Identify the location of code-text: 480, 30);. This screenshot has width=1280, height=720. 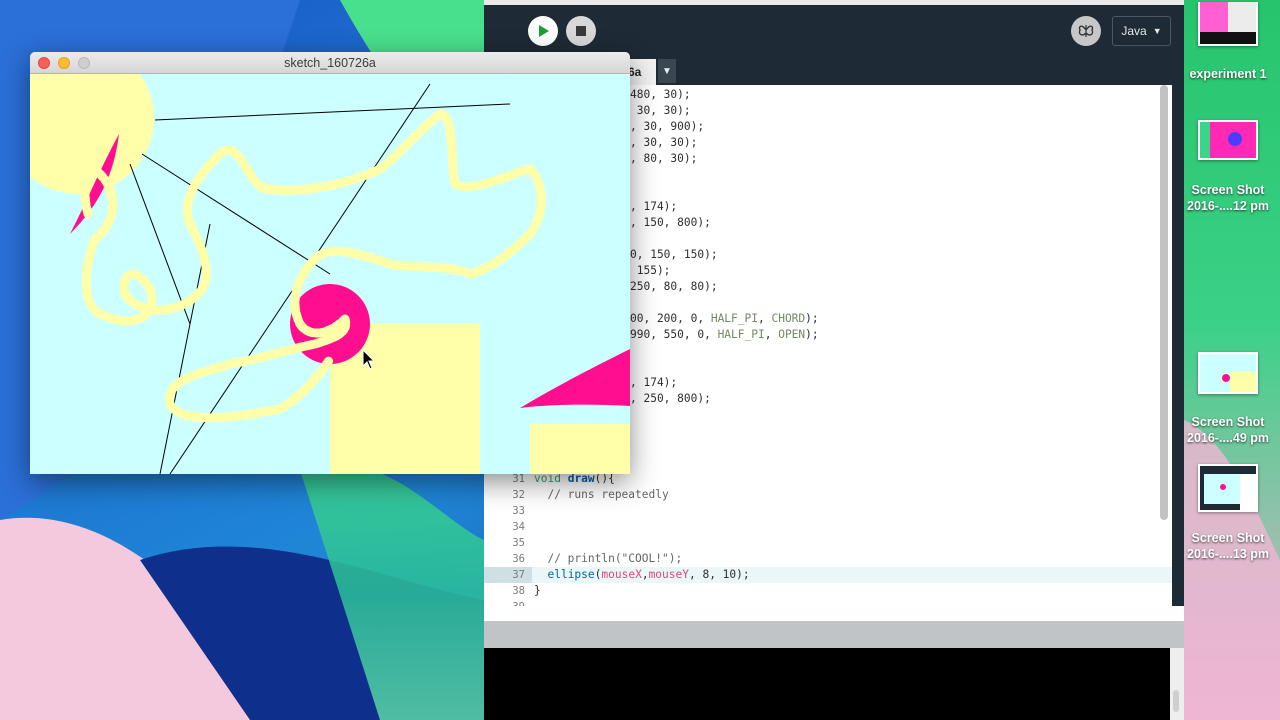
(660, 94).